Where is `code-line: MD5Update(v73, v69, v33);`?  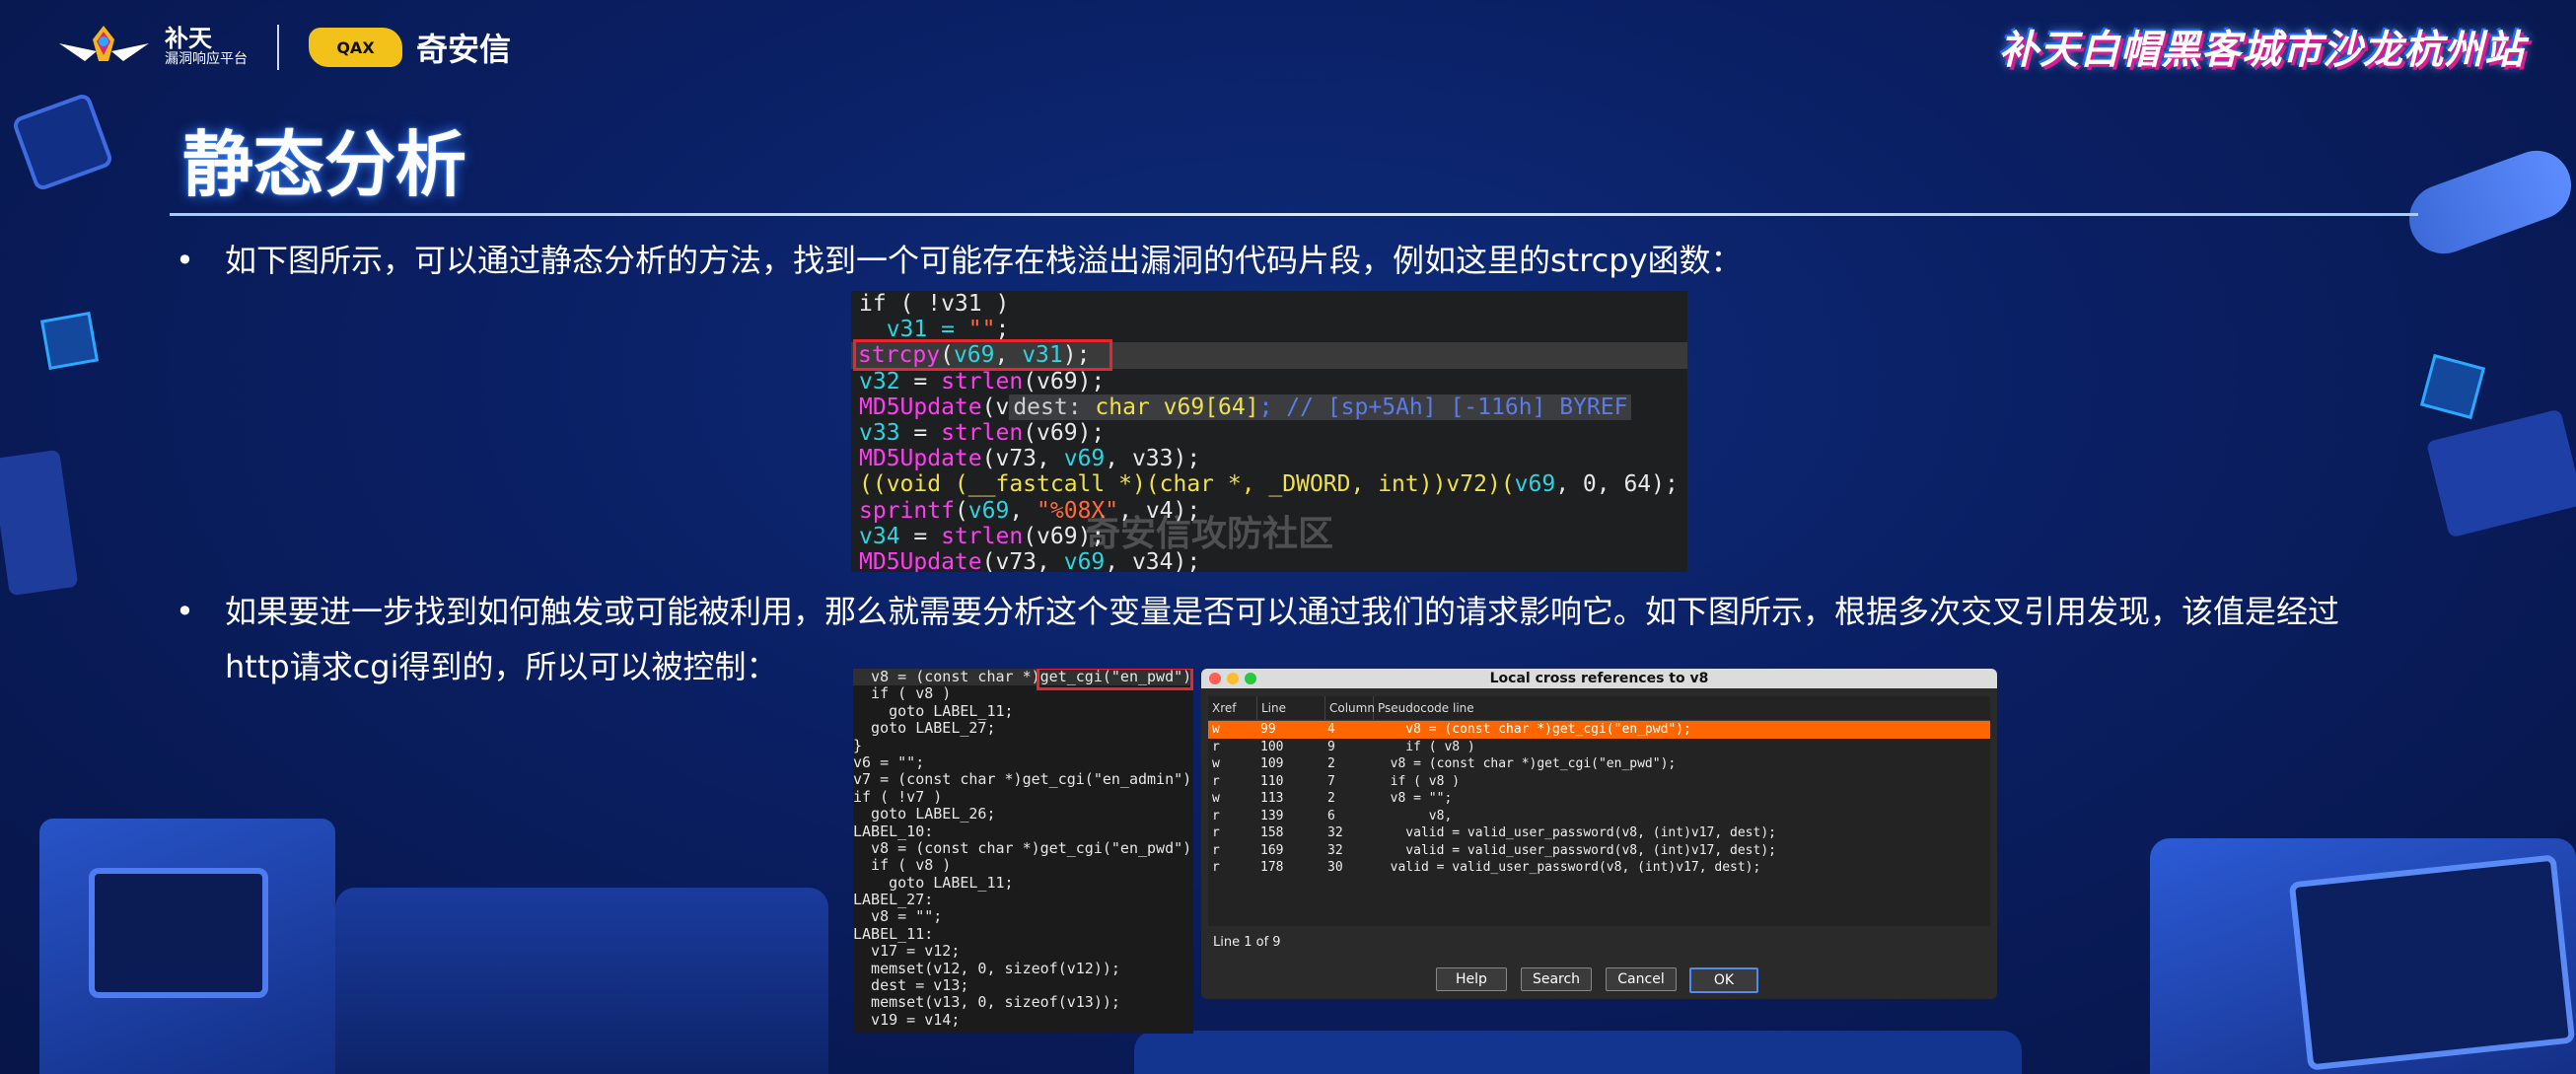 code-line: MD5Update(v73, v69, v33); is located at coordinates (1030, 459).